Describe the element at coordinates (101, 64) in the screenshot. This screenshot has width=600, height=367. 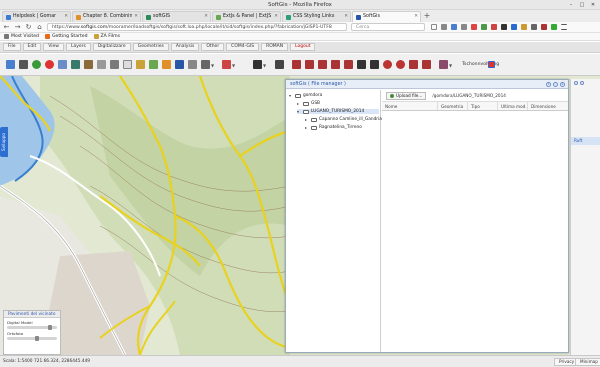
I see `ruler-icon` at that location.